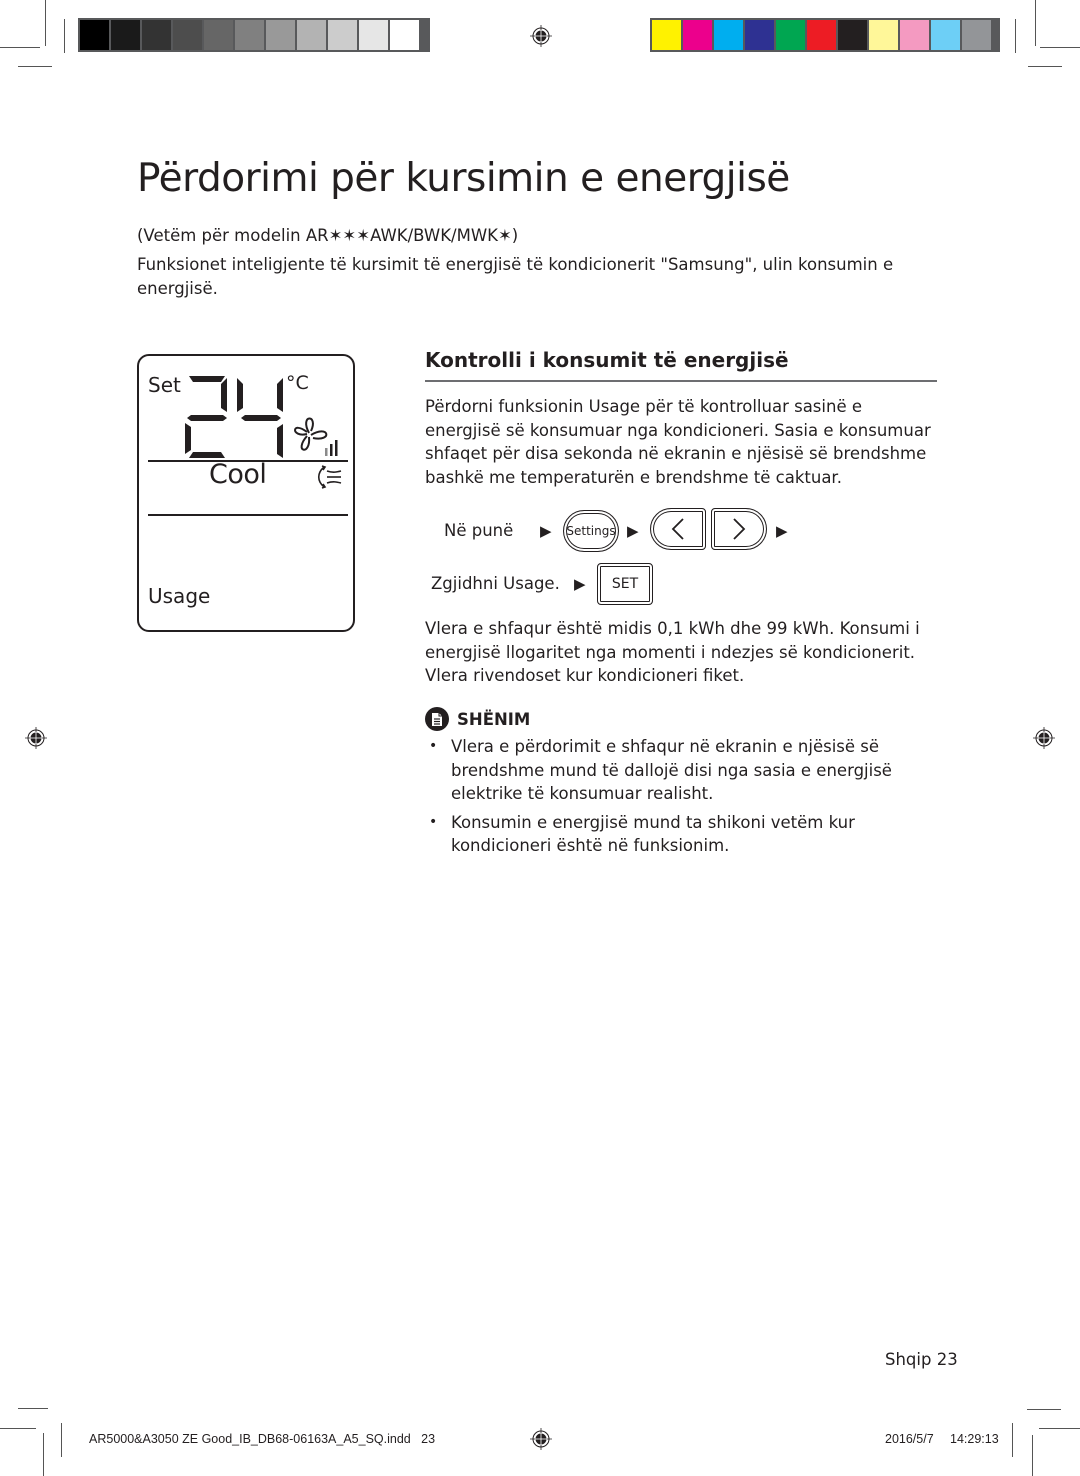 The image size is (1080, 1476). I want to click on grayscale-calibration-bar, so click(254, 35).